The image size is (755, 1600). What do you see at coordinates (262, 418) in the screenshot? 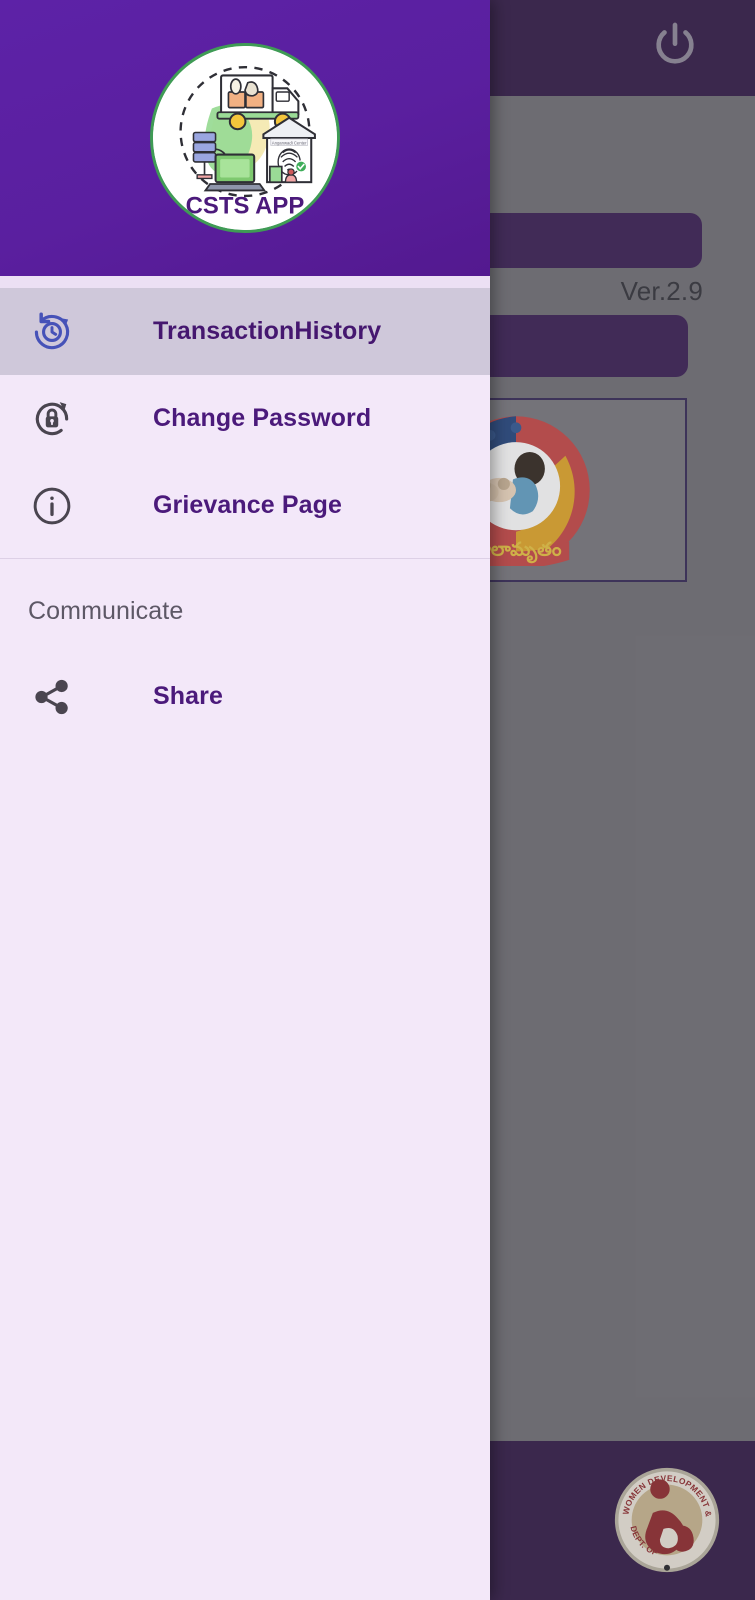
I see `sidebar-item-label: Change Password` at bounding box center [262, 418].